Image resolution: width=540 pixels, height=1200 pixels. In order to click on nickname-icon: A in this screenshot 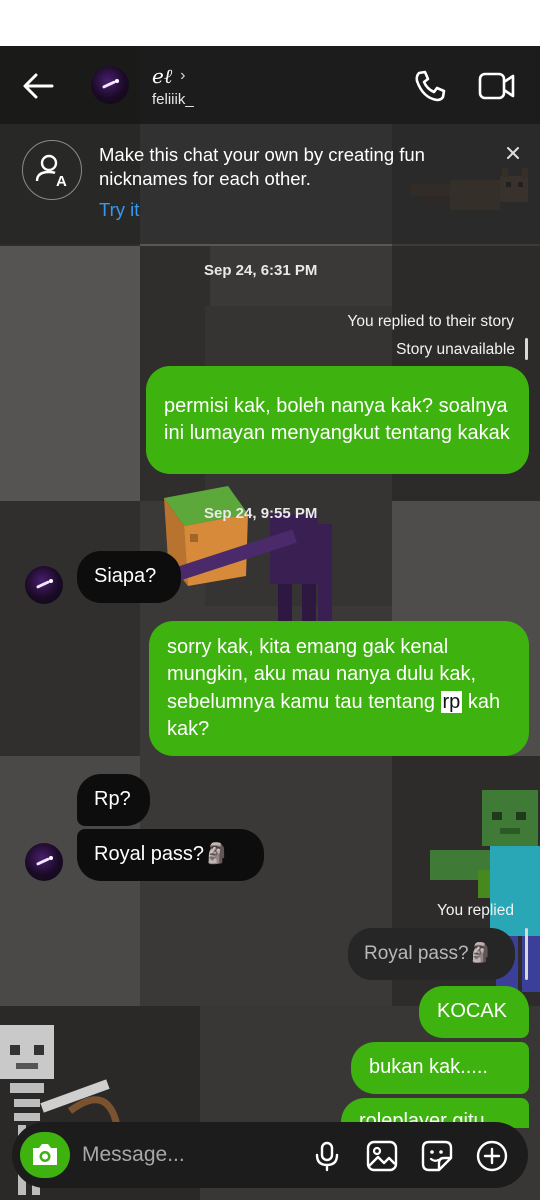, I will do `click(52, 170)`.